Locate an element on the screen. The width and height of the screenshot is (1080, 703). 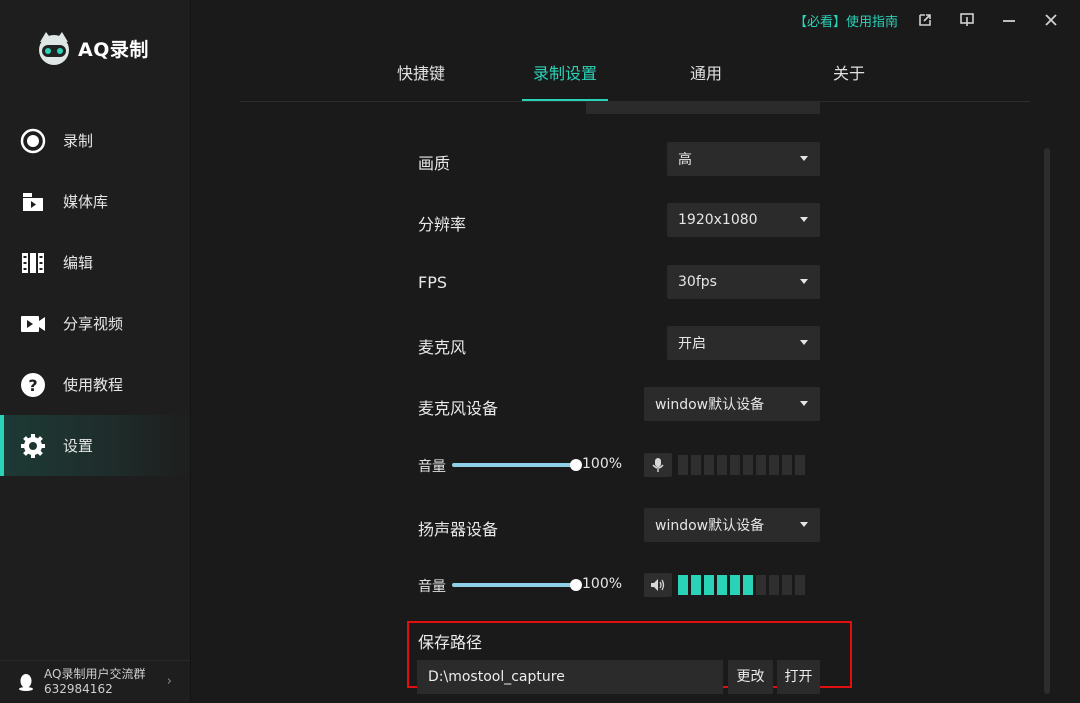
open-folder-button: 打开 is located at coordinates (798, 677).